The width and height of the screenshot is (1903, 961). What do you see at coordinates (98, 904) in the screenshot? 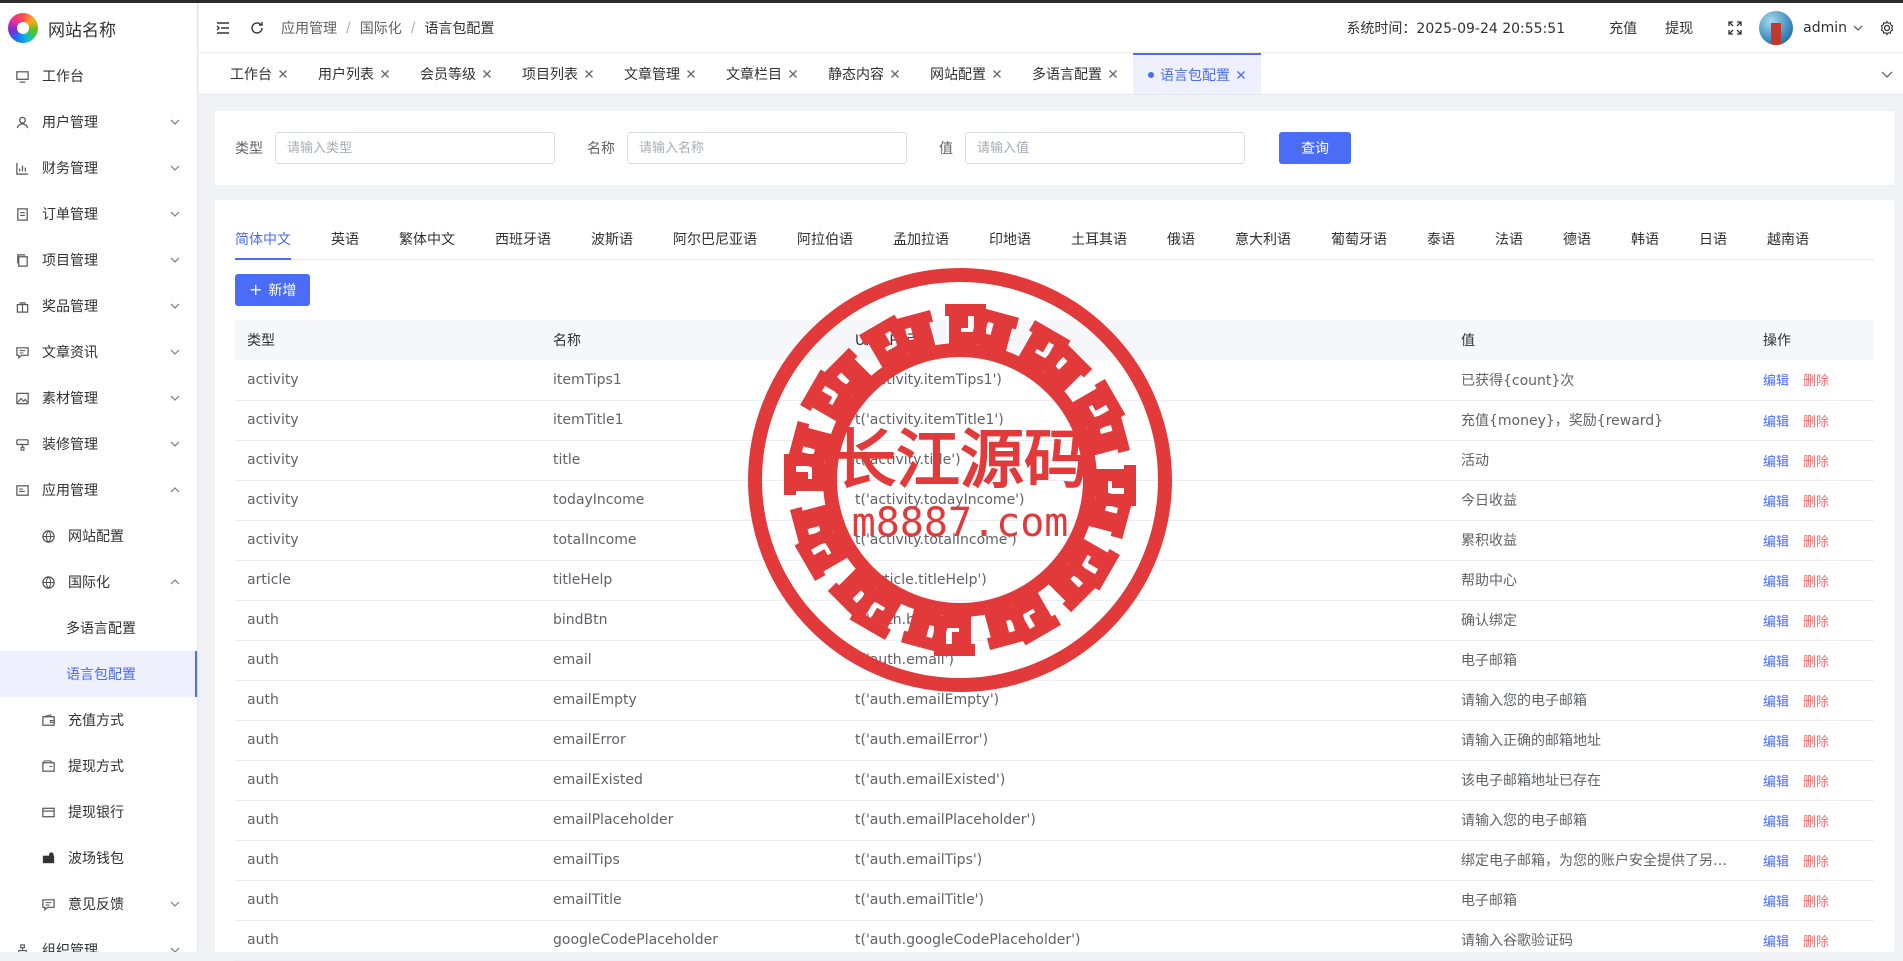
I see `sidebar-item-18: 意见反馈` at bounding box center [98, 904].